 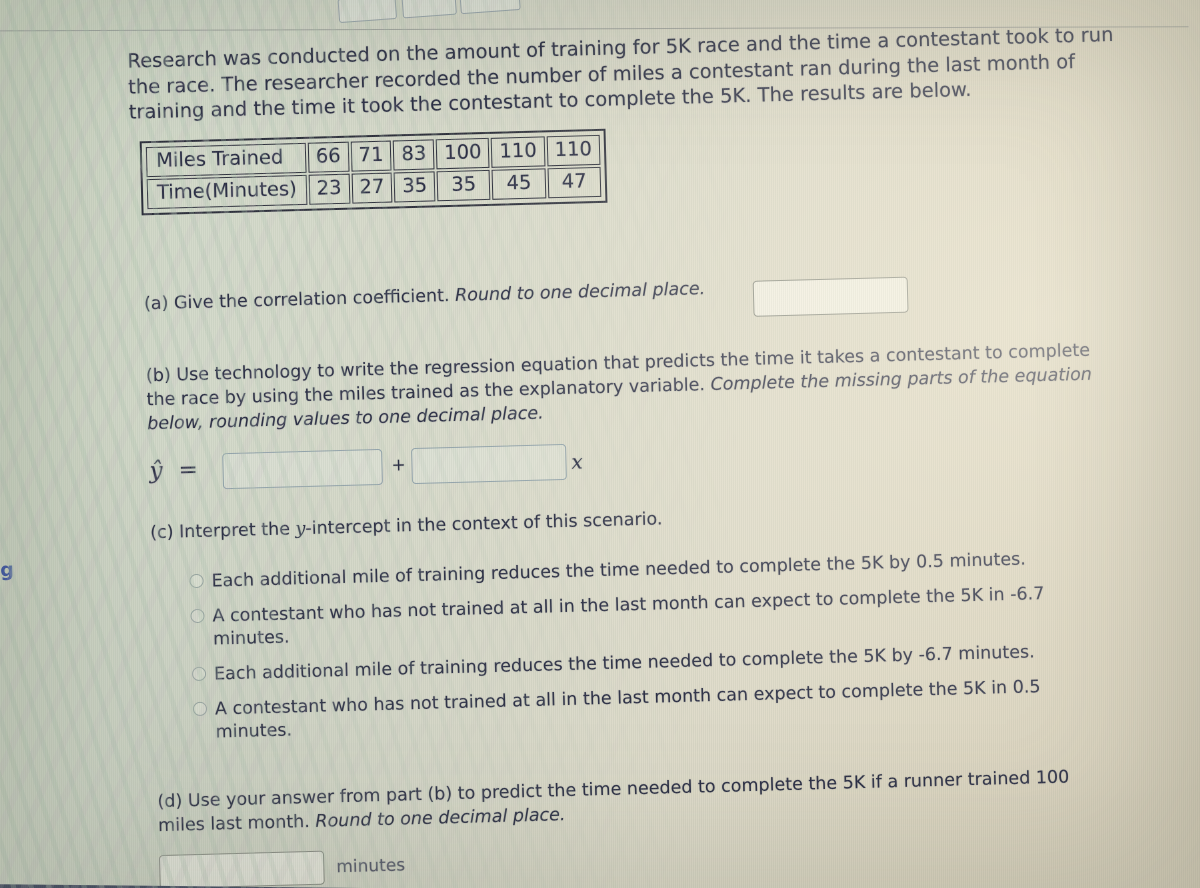 I want to click on equation-equals-sign: =, so click(x=188, y=470).